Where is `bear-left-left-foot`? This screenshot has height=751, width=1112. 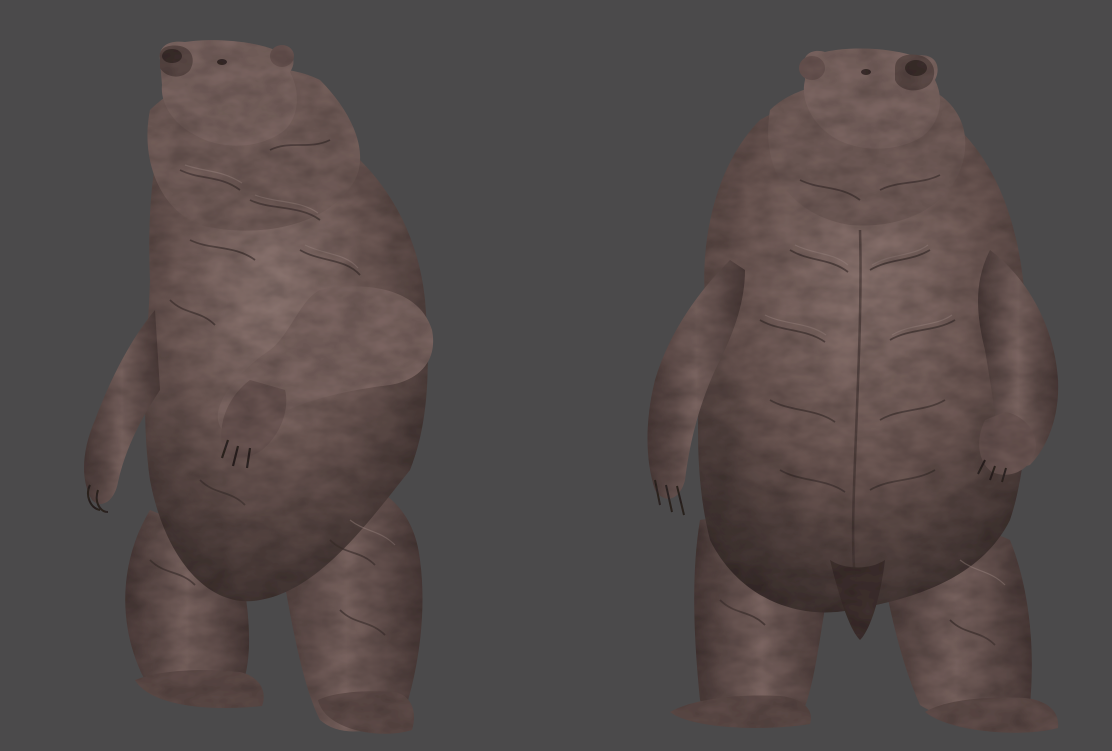
bear-left-left-foot is located at coordinates (199, 689).